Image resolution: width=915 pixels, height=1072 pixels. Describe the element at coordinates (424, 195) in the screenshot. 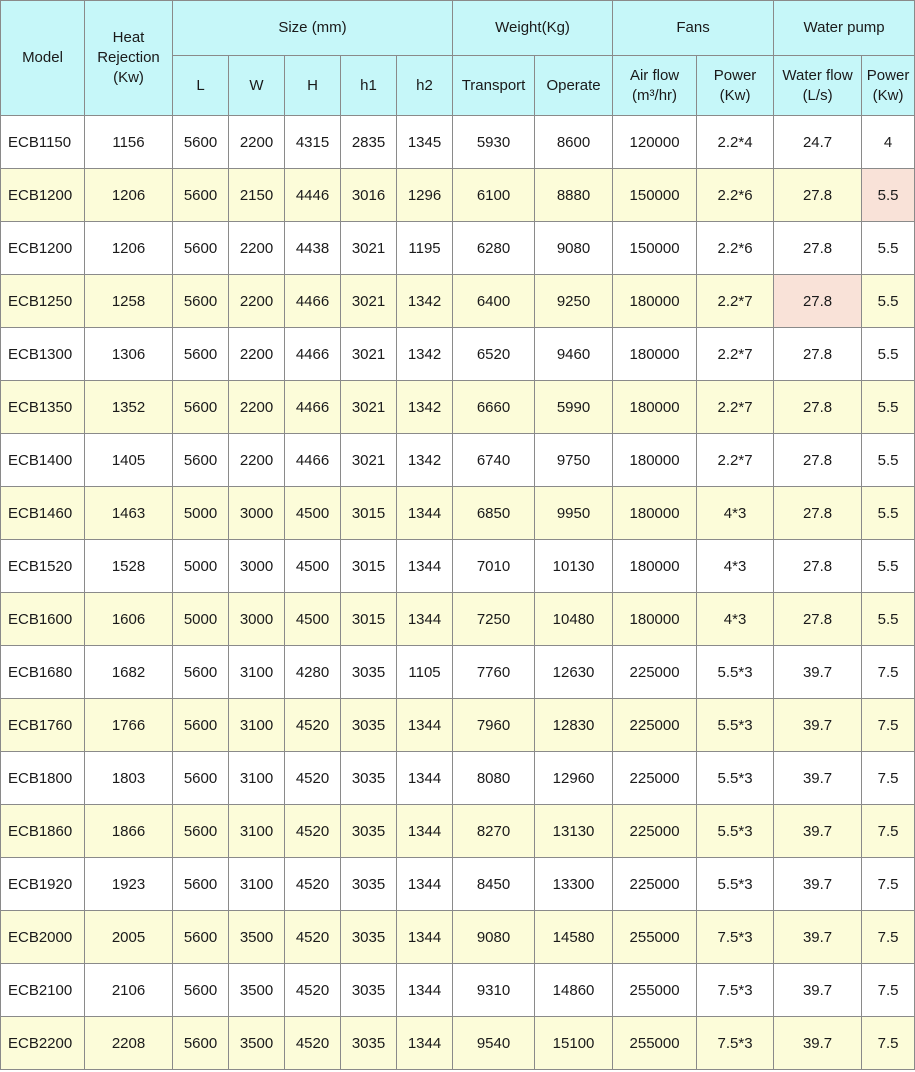

I see `h2-cell: 1296` at that location.